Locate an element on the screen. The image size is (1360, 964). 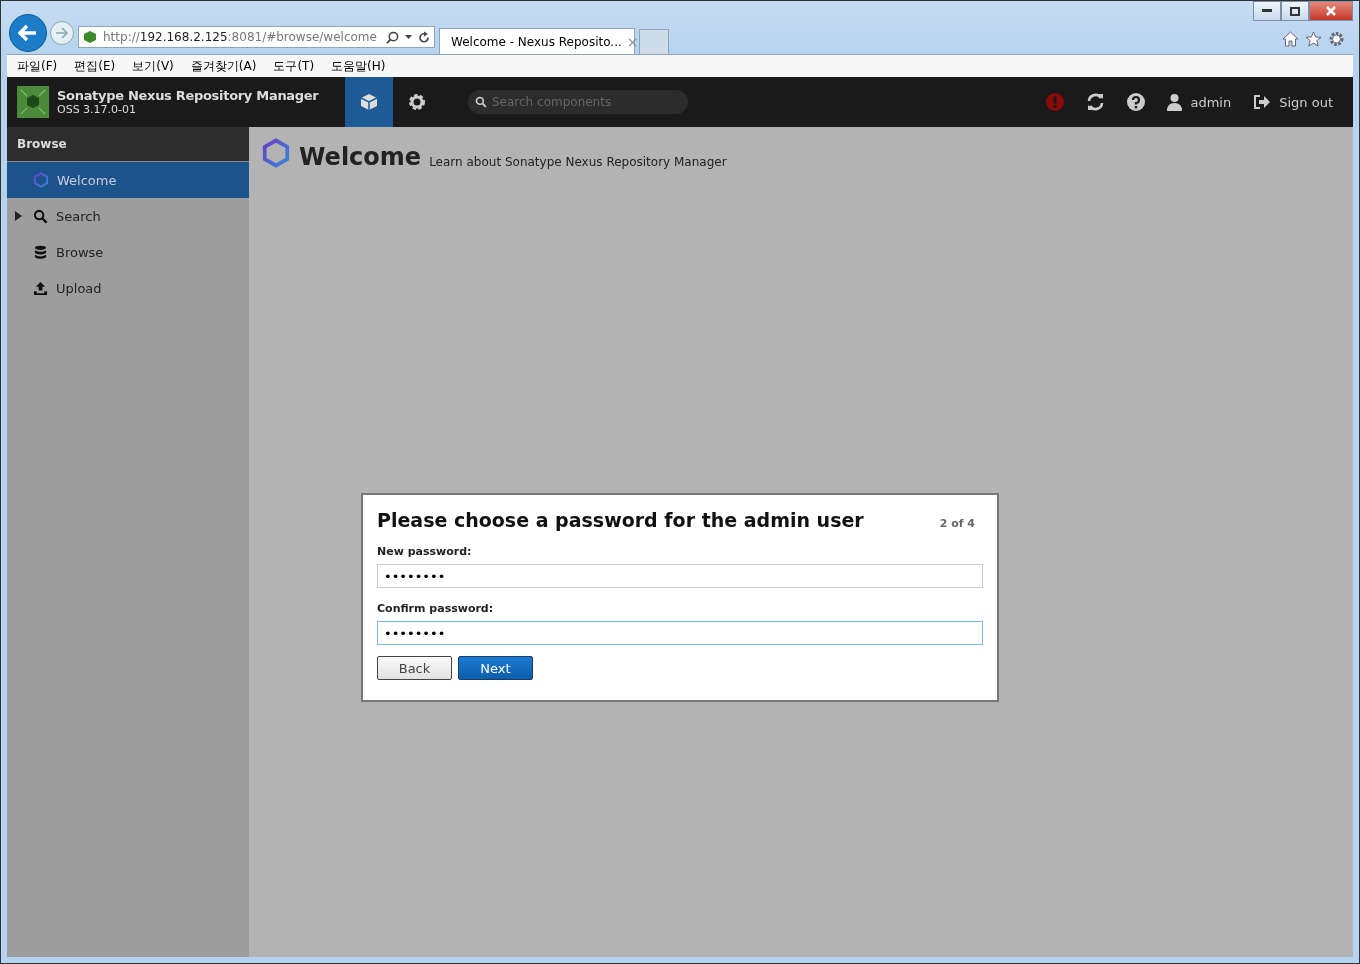
menu-item: 즐겨찾기(A) is located at coordinates (223, 66).